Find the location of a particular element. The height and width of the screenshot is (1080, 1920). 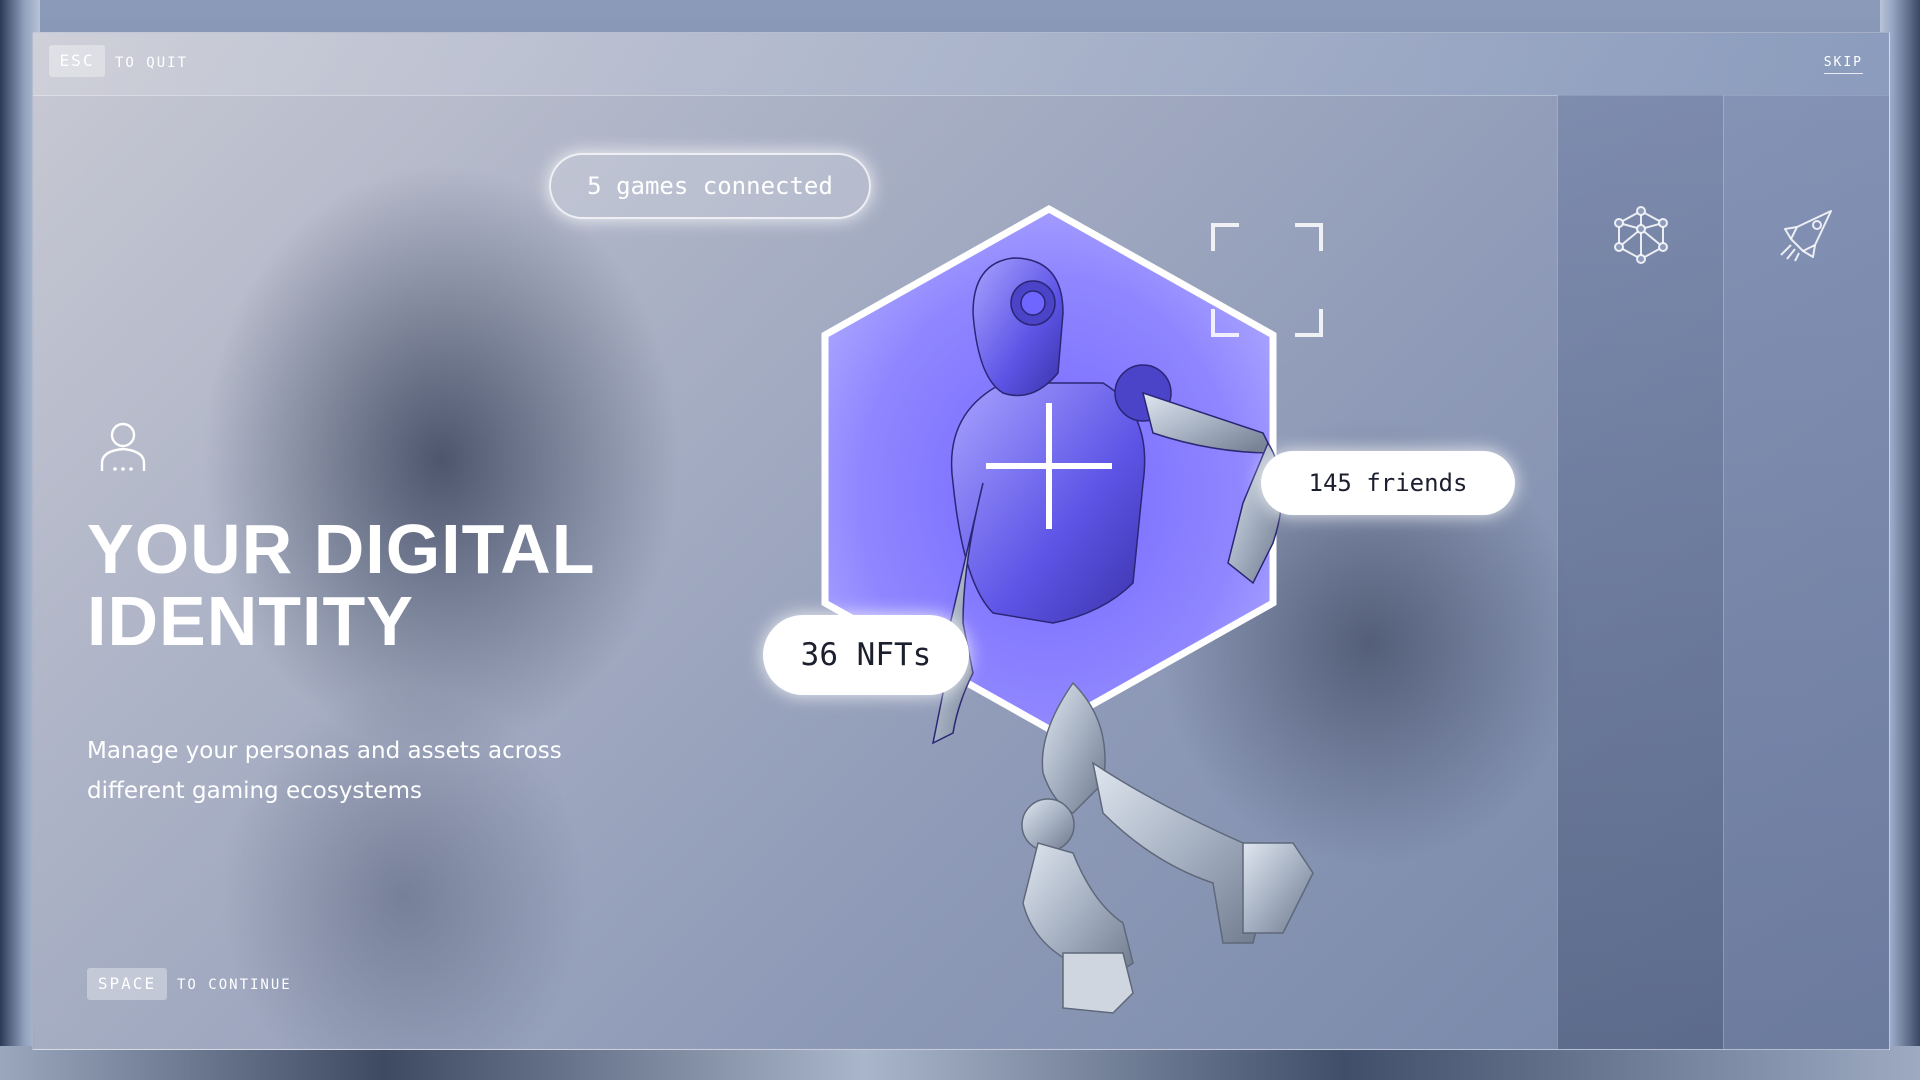

games-connected-badge: 5 games connected is located at coordinates (710, 186).